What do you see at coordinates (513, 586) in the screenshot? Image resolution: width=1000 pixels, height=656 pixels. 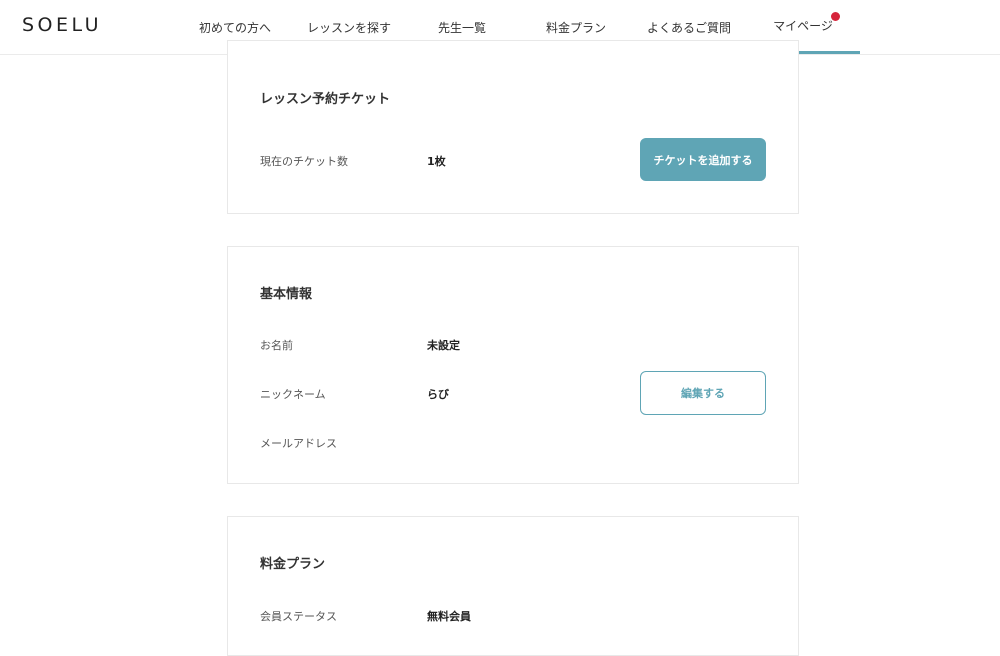 I see `plan-card: 料金プラン 会員ステータス 無料会員` at bounding box center [513, 586].